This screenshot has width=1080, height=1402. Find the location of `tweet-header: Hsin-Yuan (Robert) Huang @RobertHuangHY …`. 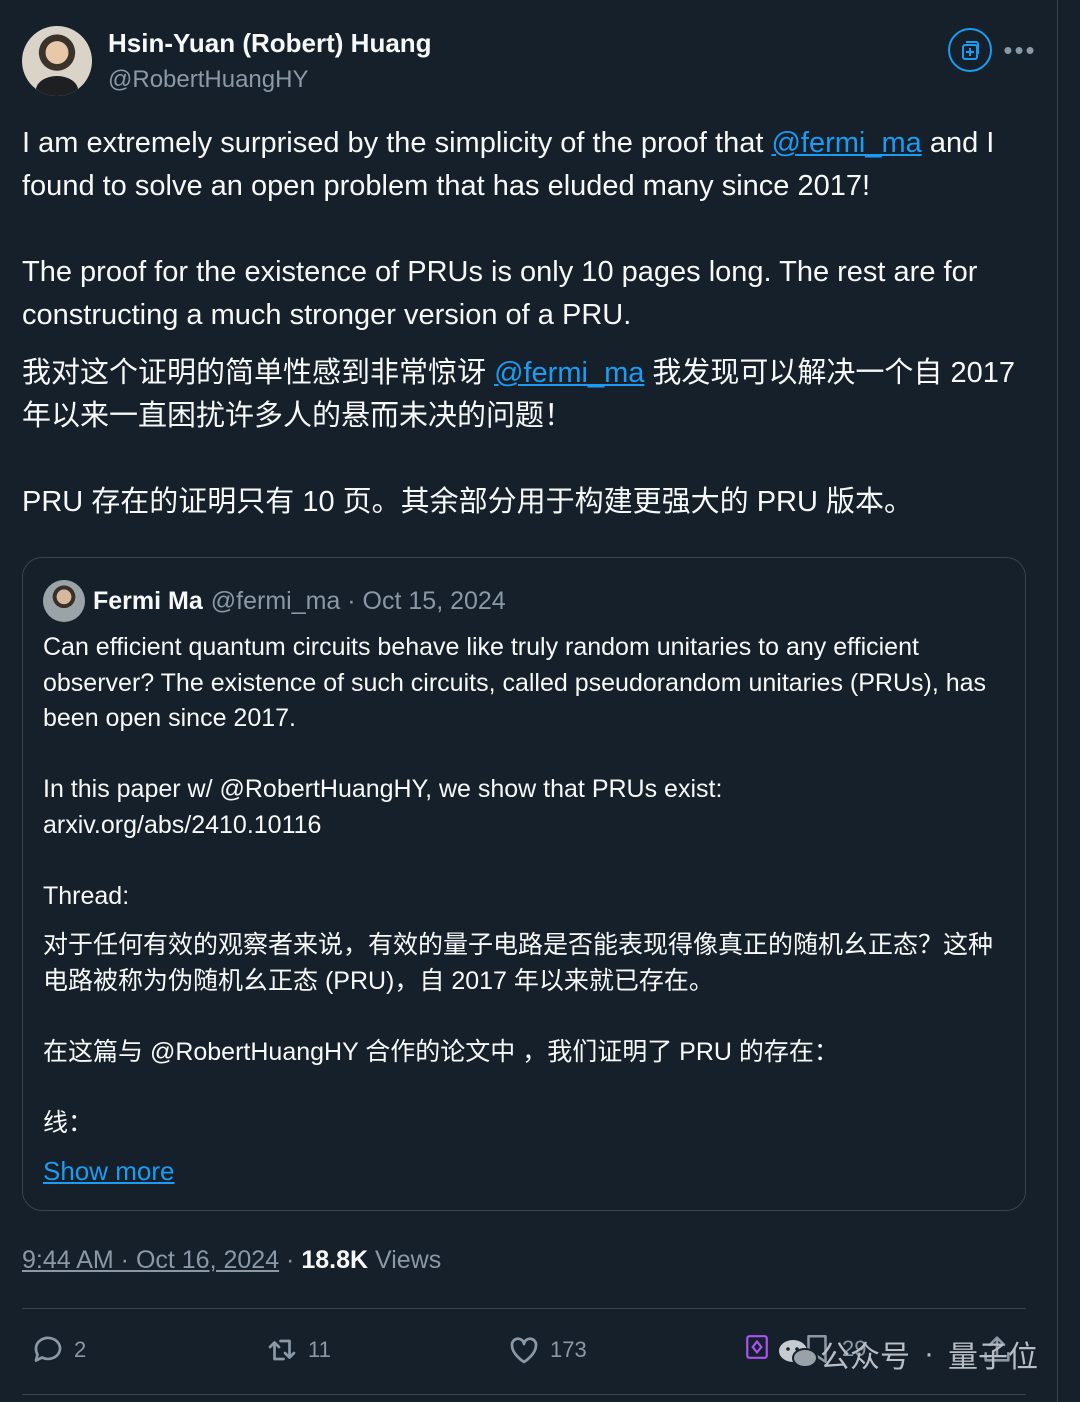

tweet-header: Hsin-Yuan (Robert) Huang @RobertHuangHY … is located at coordinates (531, 62).